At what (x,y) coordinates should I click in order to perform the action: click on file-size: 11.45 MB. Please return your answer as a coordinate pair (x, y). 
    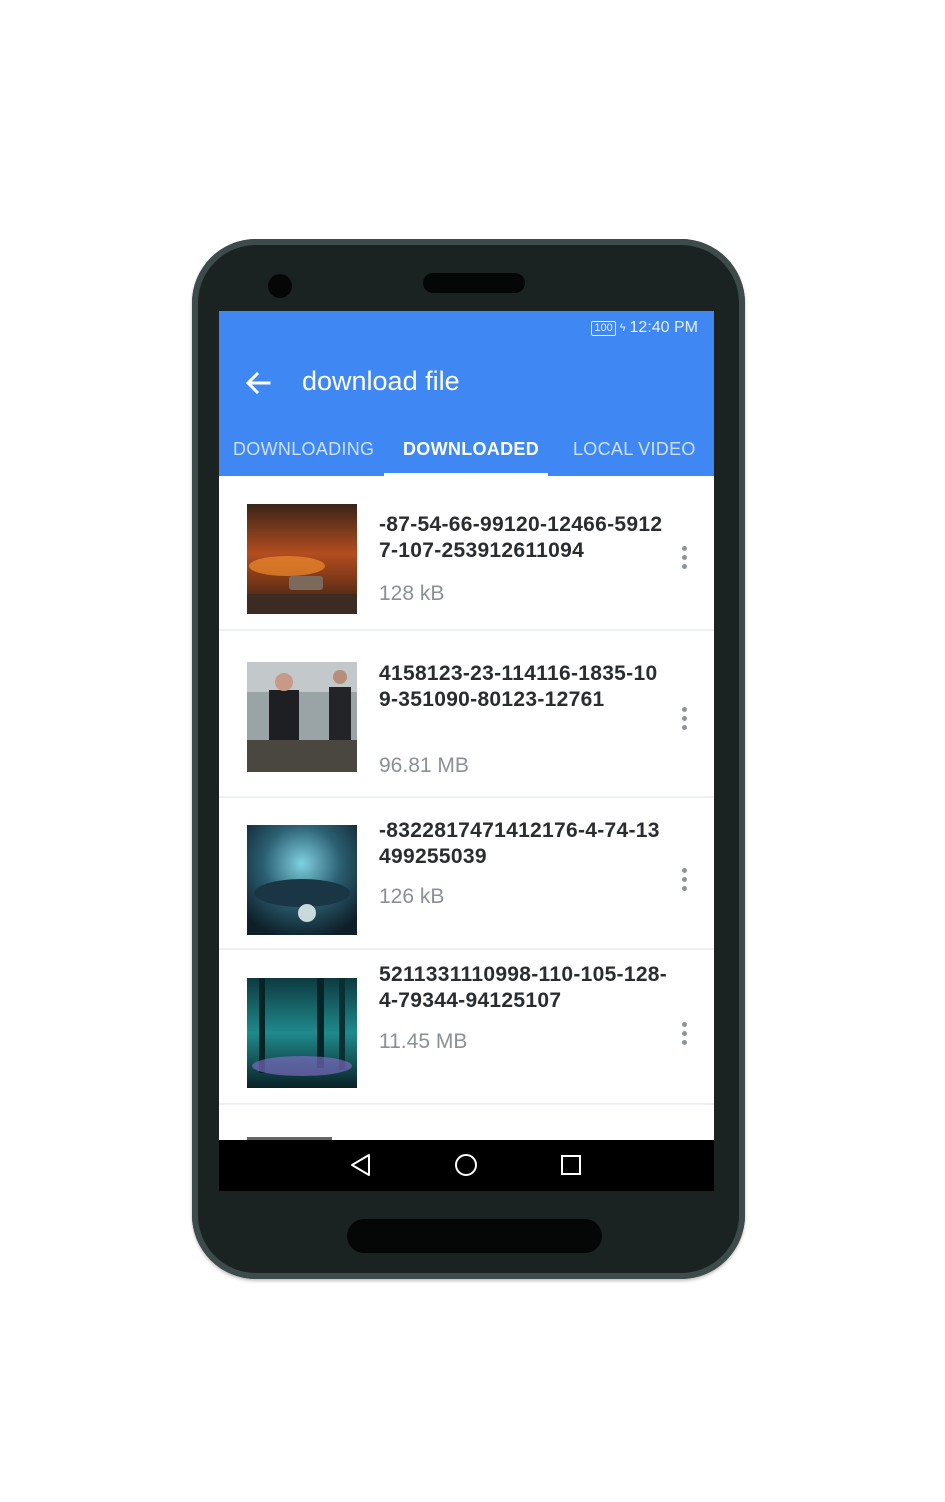
    Looking at the image, I should click on (423, 1041).